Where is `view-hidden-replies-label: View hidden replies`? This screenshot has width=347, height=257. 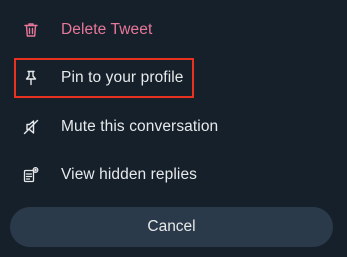 view-hidden-replies-label: View hidden replies is located at coordinates (129, 174).